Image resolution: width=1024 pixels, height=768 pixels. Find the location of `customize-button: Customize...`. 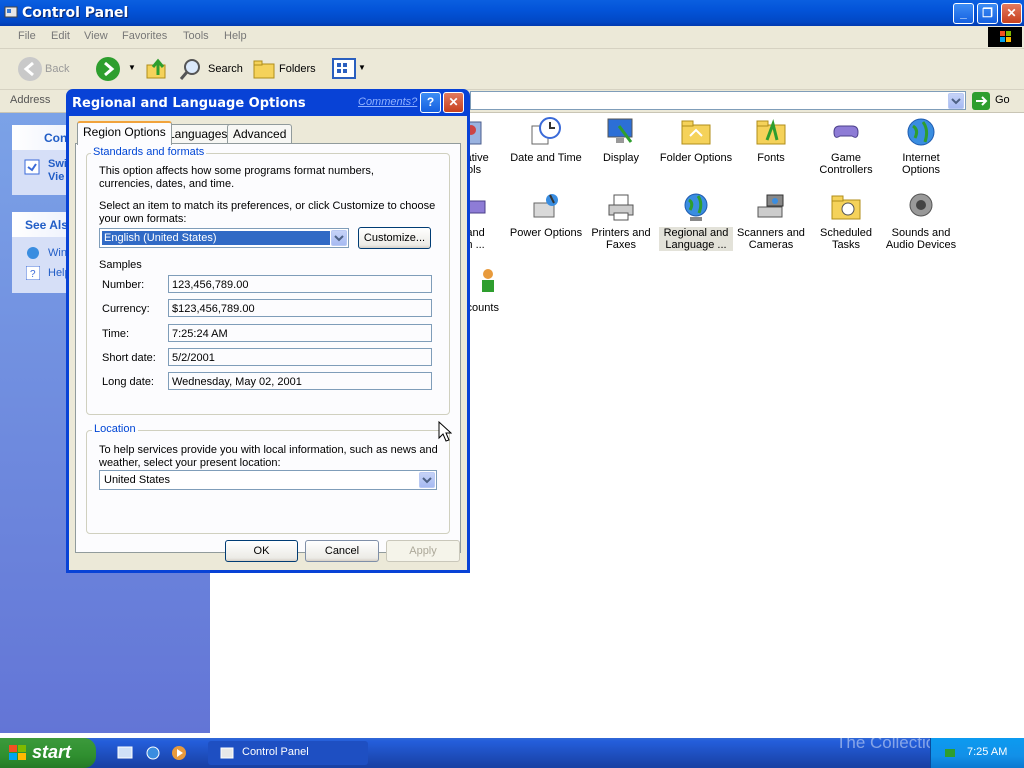

customize-button: Customize... is located at coordinates (394, 238).